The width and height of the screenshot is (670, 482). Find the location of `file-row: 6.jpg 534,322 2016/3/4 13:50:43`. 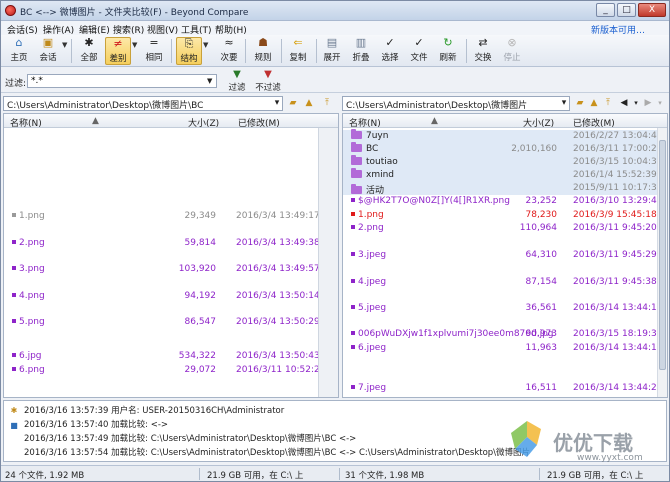

file-row: 6.jpg 534,322 2016/3/4 13:50:43 is located at coordinates (166, 356).